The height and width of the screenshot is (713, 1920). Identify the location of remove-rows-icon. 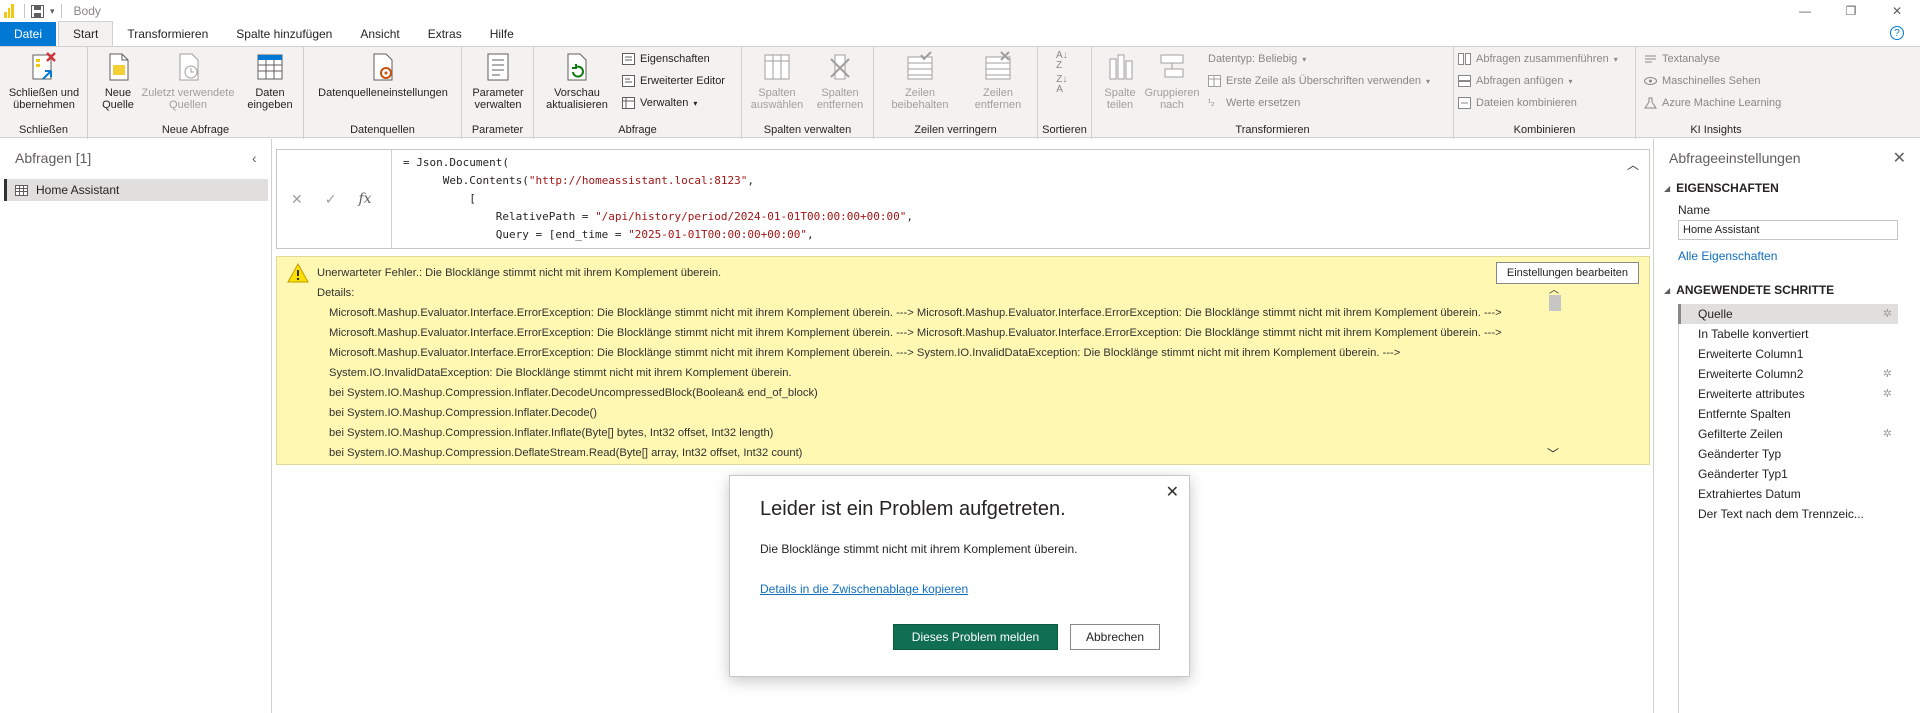
(998, 67).